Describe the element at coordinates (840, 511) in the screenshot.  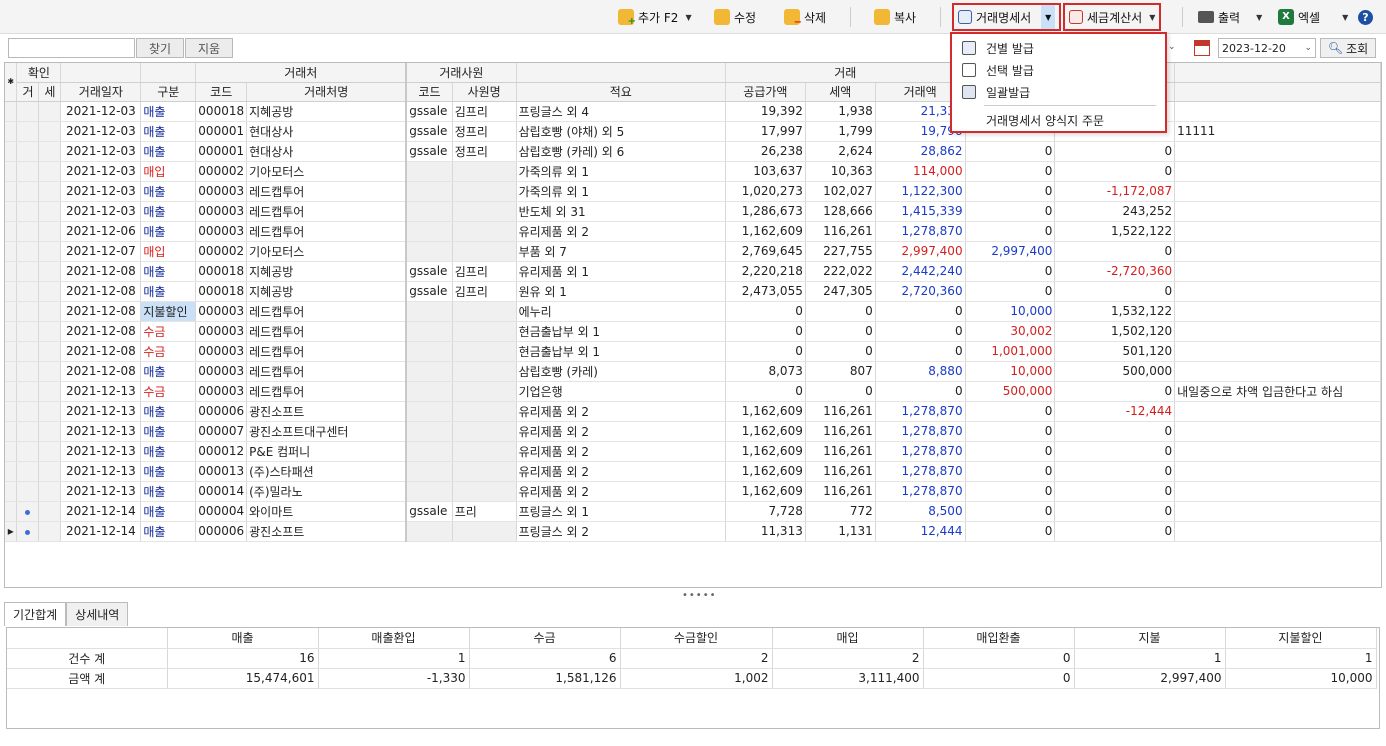
I see `row-tax: 772` at that location.